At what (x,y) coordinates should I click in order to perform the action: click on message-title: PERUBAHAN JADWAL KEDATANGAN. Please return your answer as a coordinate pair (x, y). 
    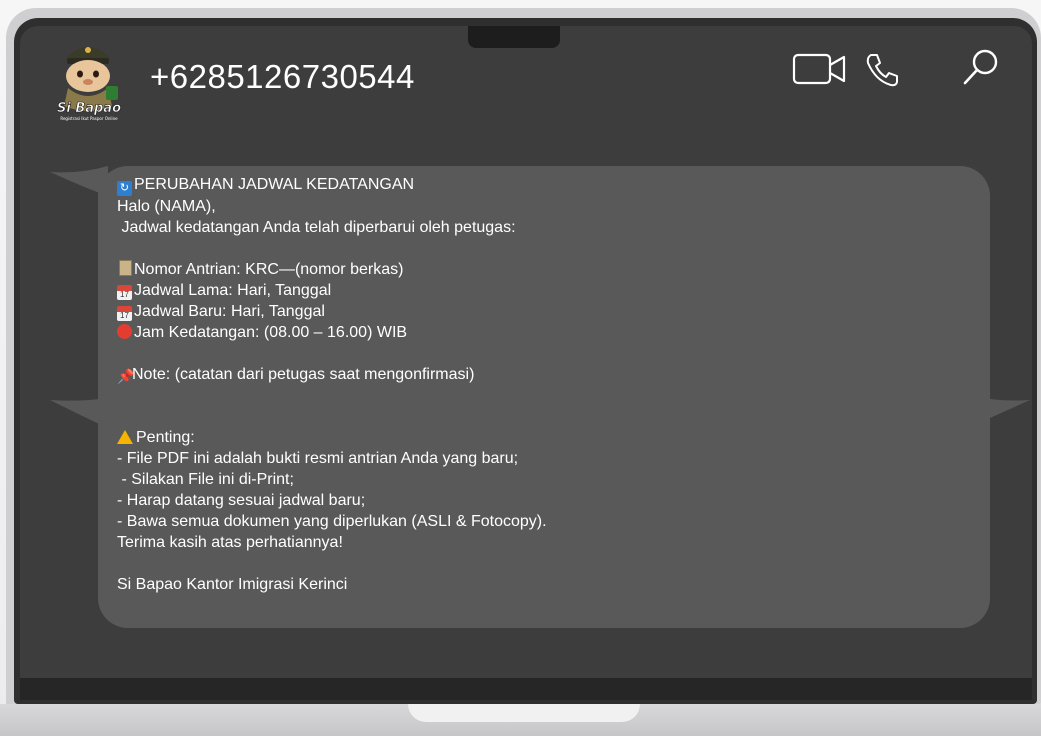
    Looking at the image, I should click on (274, 184).